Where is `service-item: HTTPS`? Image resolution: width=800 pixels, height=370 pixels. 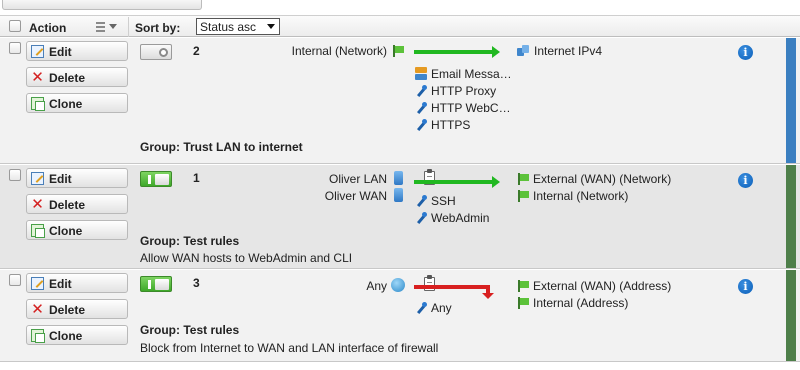
service-item: HTTPS is located at coordinates (442, 125).